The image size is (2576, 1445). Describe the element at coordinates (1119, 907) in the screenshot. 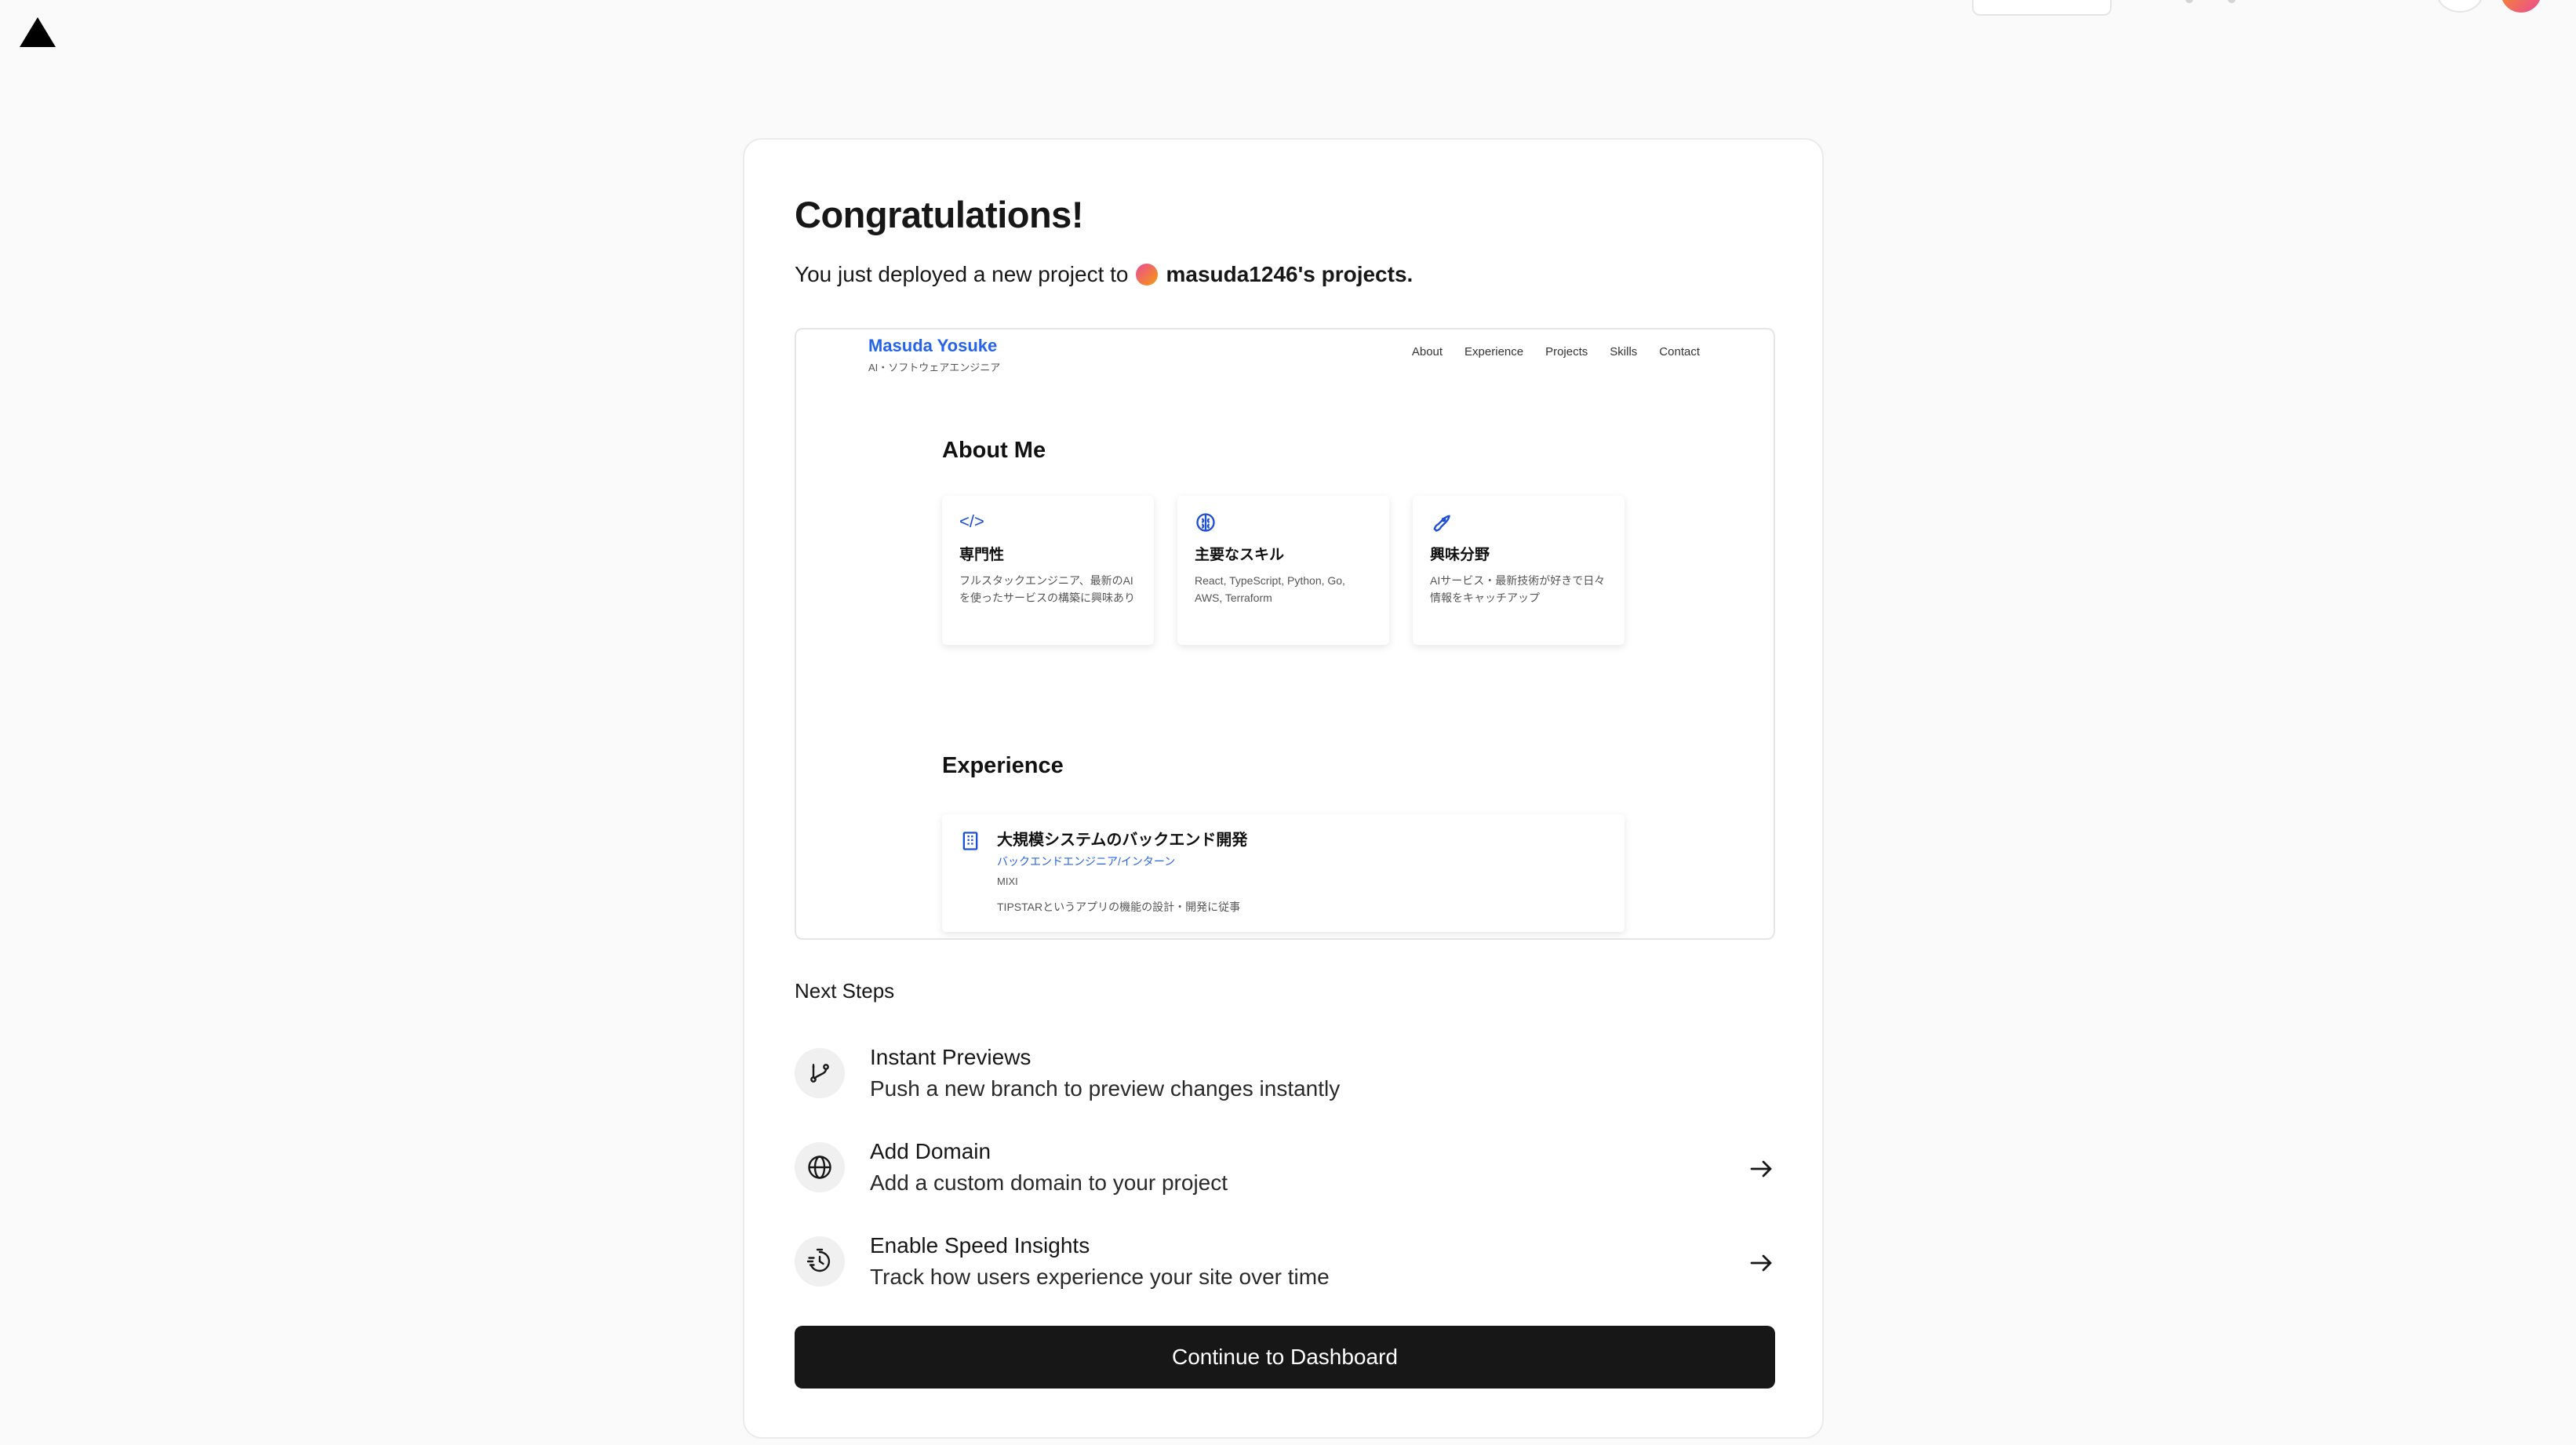

I see `experience-desc: TIPSTARというアプリの機能の設計・開発に従事` at that location.